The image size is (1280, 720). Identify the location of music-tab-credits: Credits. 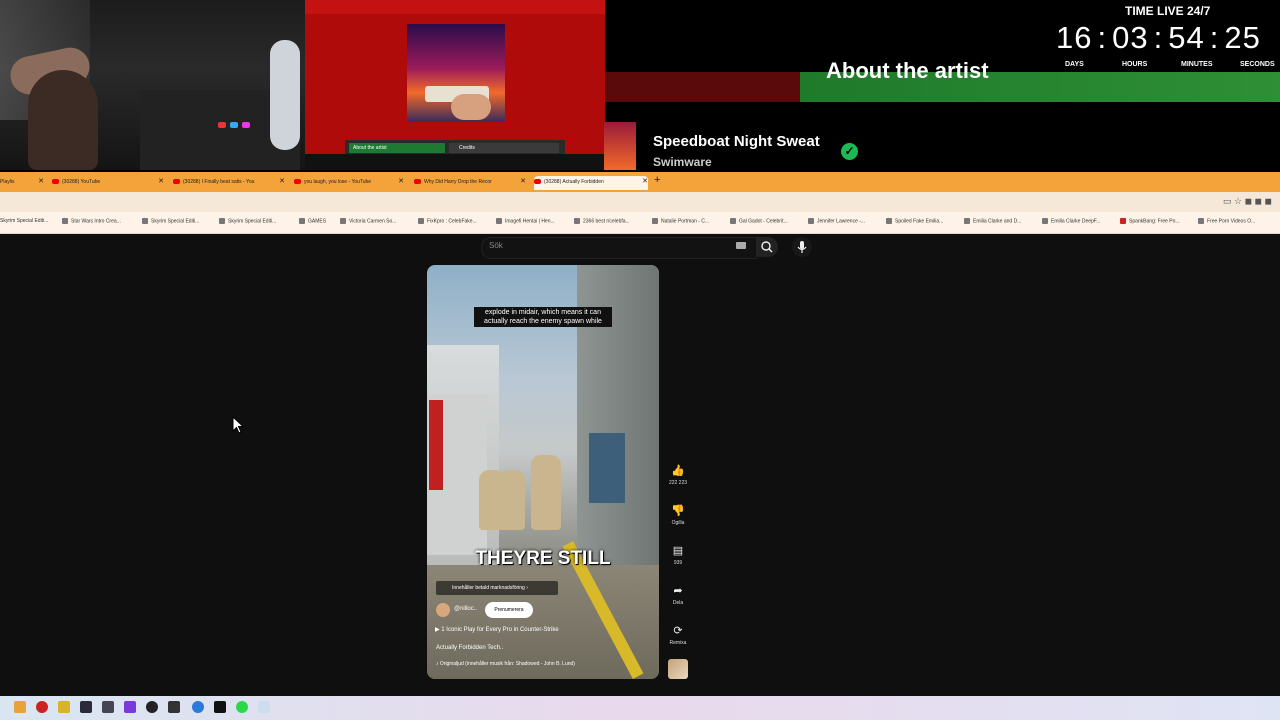
(504, 148).